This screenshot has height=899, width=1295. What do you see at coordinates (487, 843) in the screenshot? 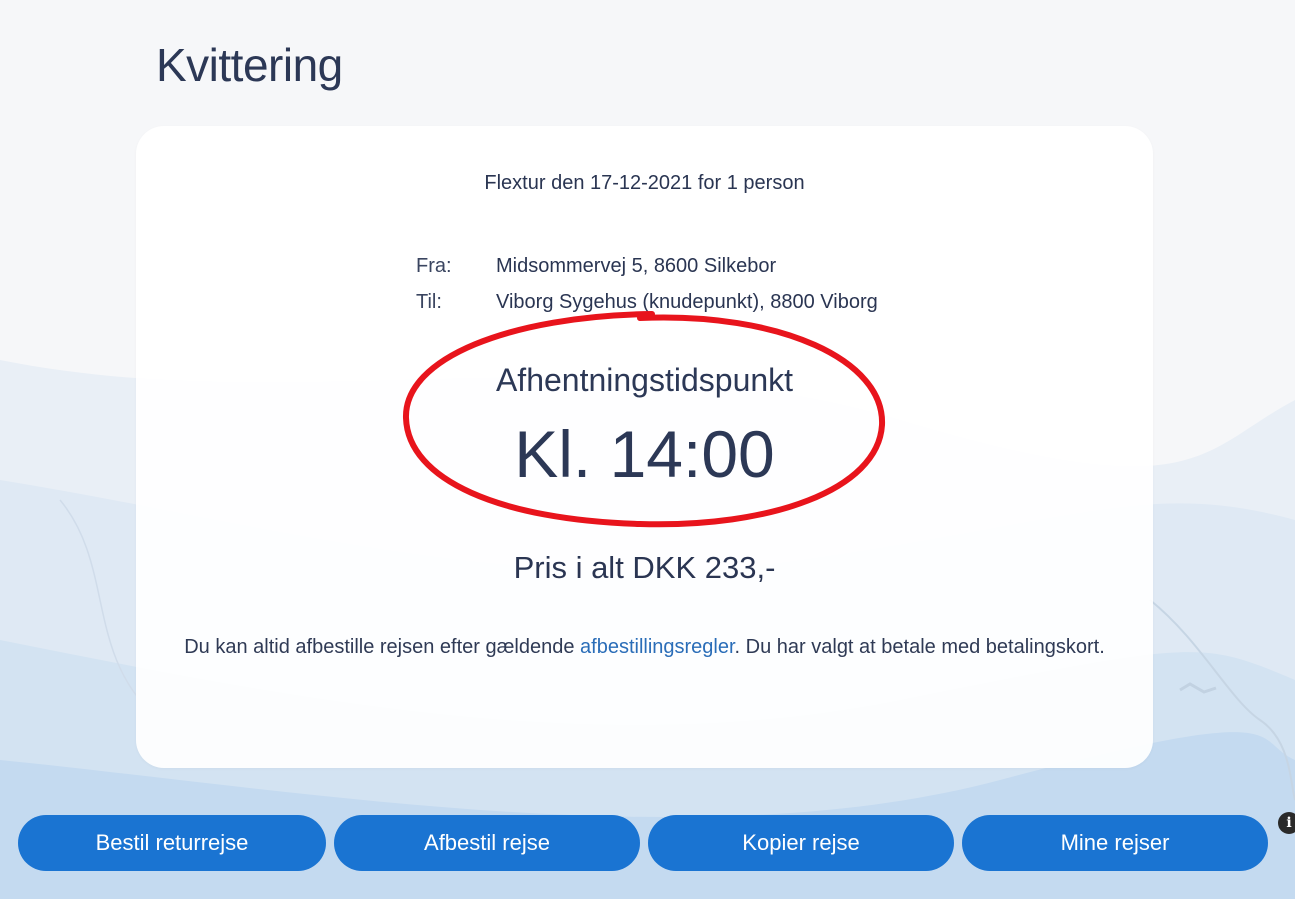
I see `cancel-trip-button: Afbestil rejse` at bounding box center [487, 843].